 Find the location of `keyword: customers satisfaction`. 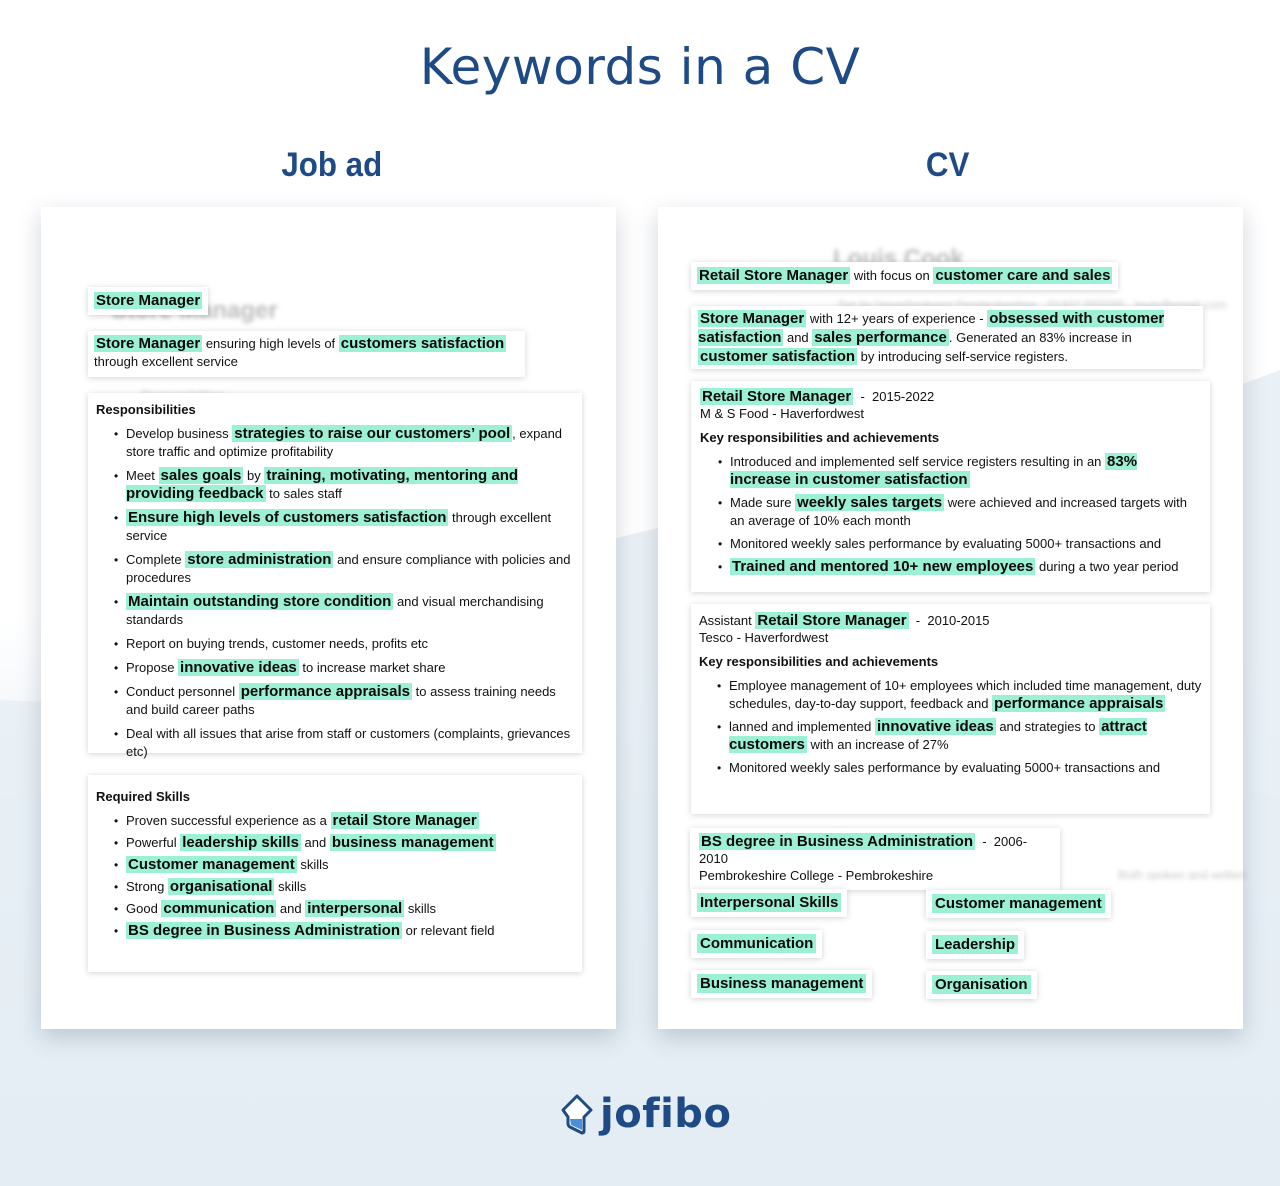

keyword: customers satisfaction is located at coordinates (422, 343).